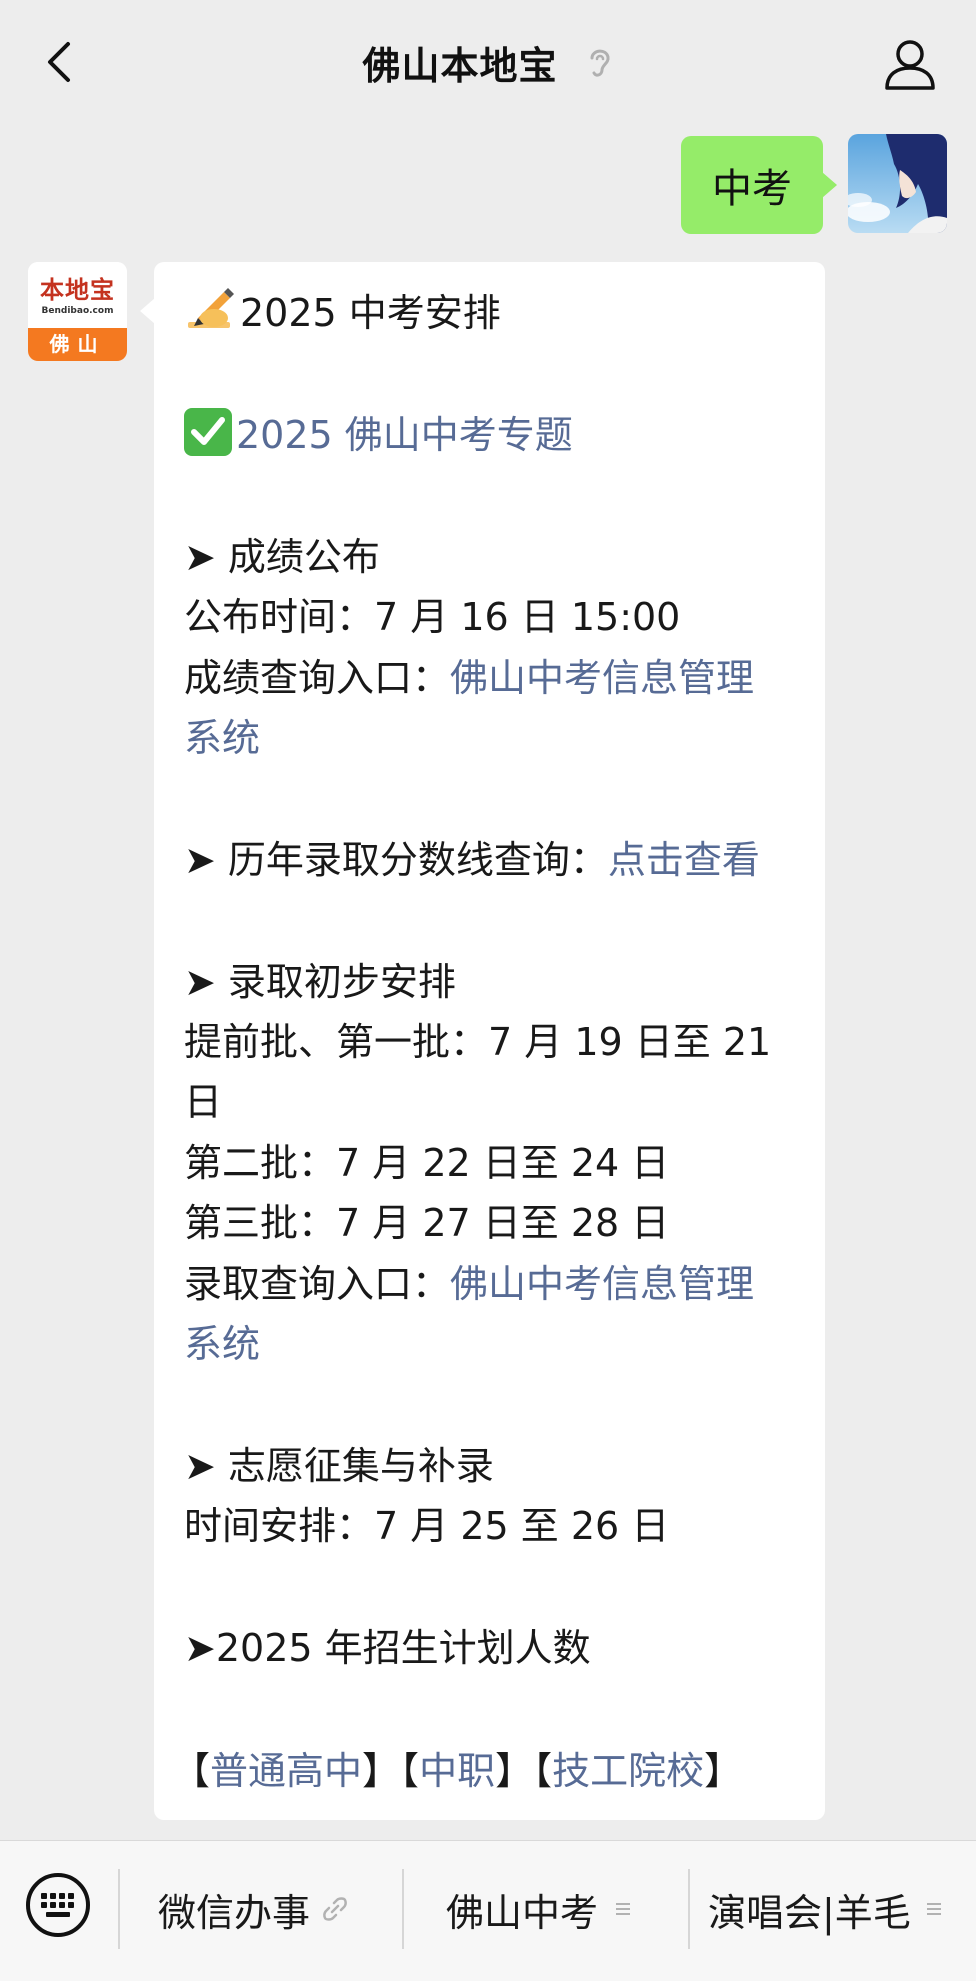 This screenshot has width=976, height=1981. I want to click on plan-link-high-school: 普通高中, so click(286, 1771).